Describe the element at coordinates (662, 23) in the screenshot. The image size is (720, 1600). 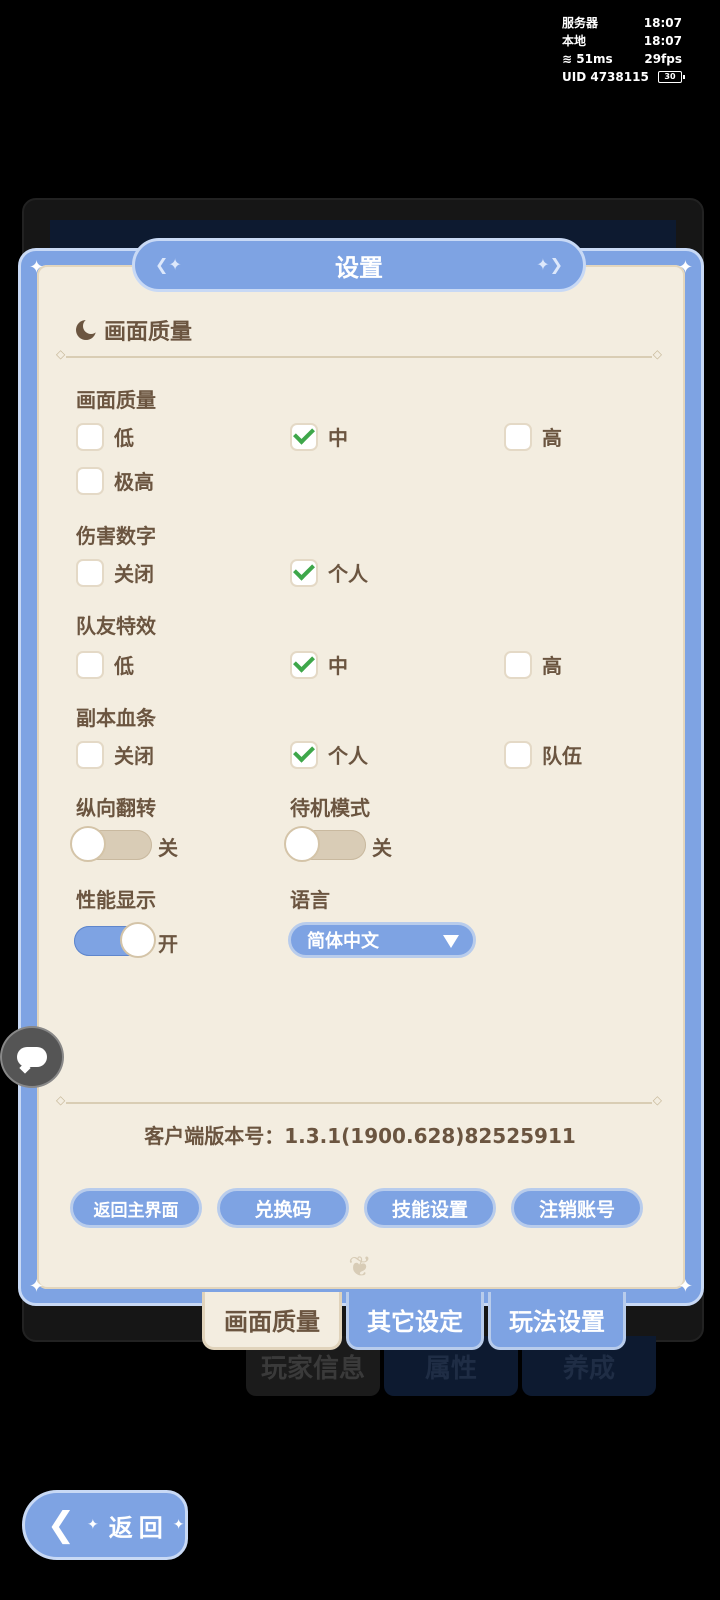
I see `server-time: 18:07` at that location.